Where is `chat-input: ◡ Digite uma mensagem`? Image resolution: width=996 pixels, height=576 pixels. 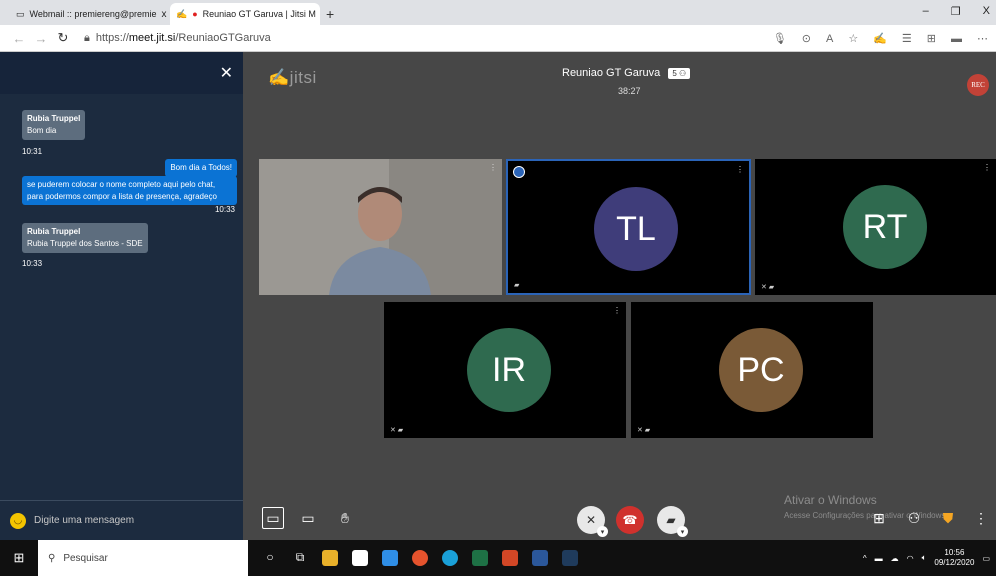
chat-input: ◡ Digite uma mensagem is located at coordinates (121, 520).